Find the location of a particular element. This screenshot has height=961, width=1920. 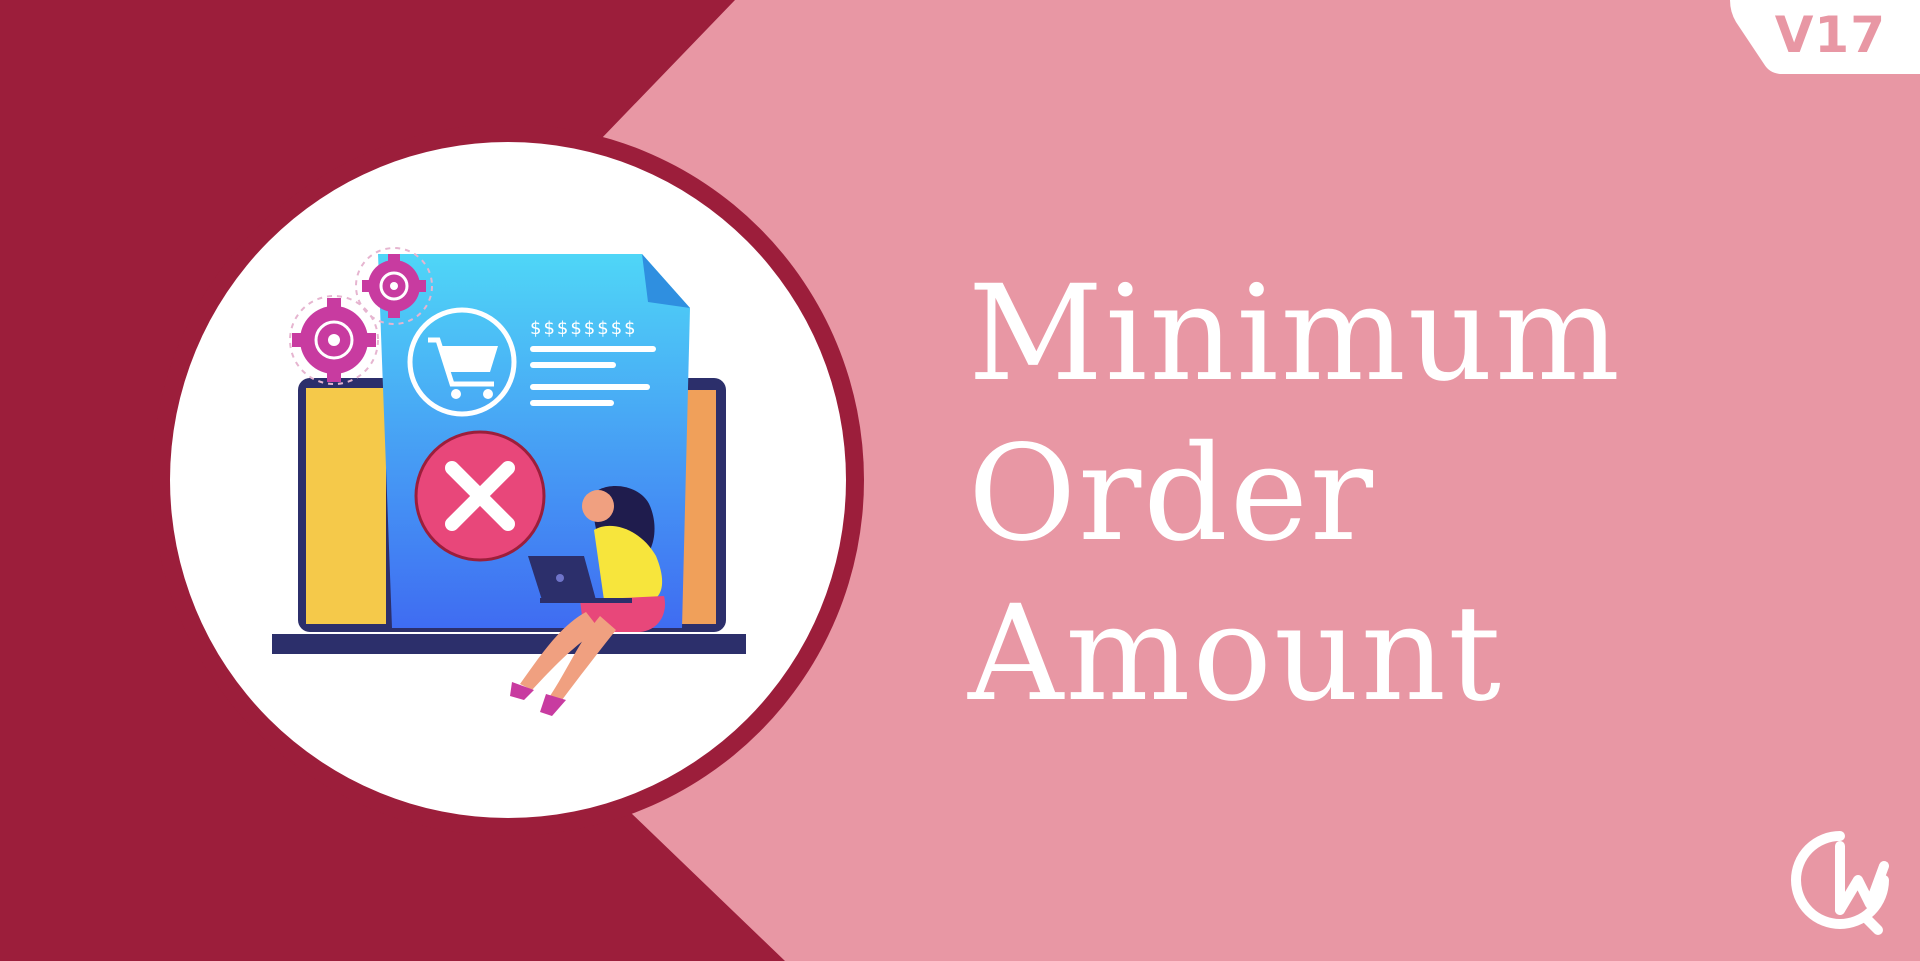

version-label: V17 is located at coordinates (1830, 35).